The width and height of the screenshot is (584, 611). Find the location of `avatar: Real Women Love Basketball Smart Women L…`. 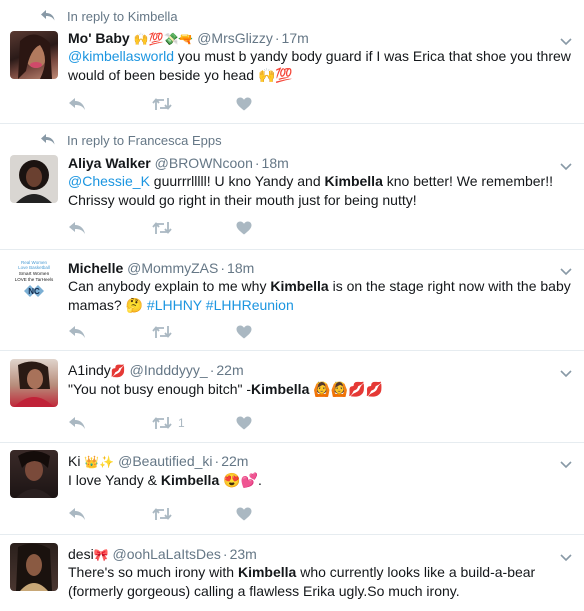

avatar: Real Women Love Basketball Smart Women L… is located at coordinates (34, 281).